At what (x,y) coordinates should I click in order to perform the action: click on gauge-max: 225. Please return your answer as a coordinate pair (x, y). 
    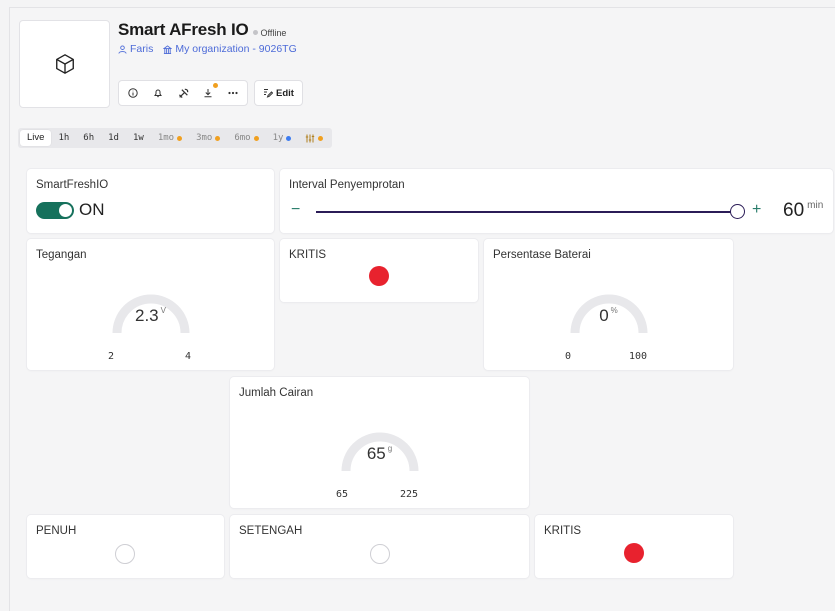
    Looking at the image, I should click on (409, 494).